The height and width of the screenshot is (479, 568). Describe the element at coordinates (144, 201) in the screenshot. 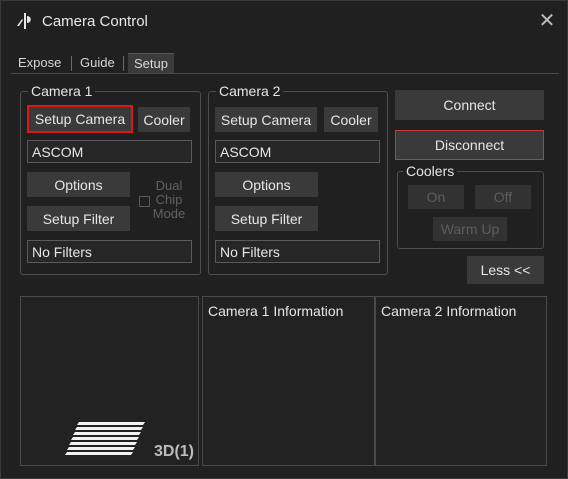

I see `dual-chip-mode-checkbox` at that location.